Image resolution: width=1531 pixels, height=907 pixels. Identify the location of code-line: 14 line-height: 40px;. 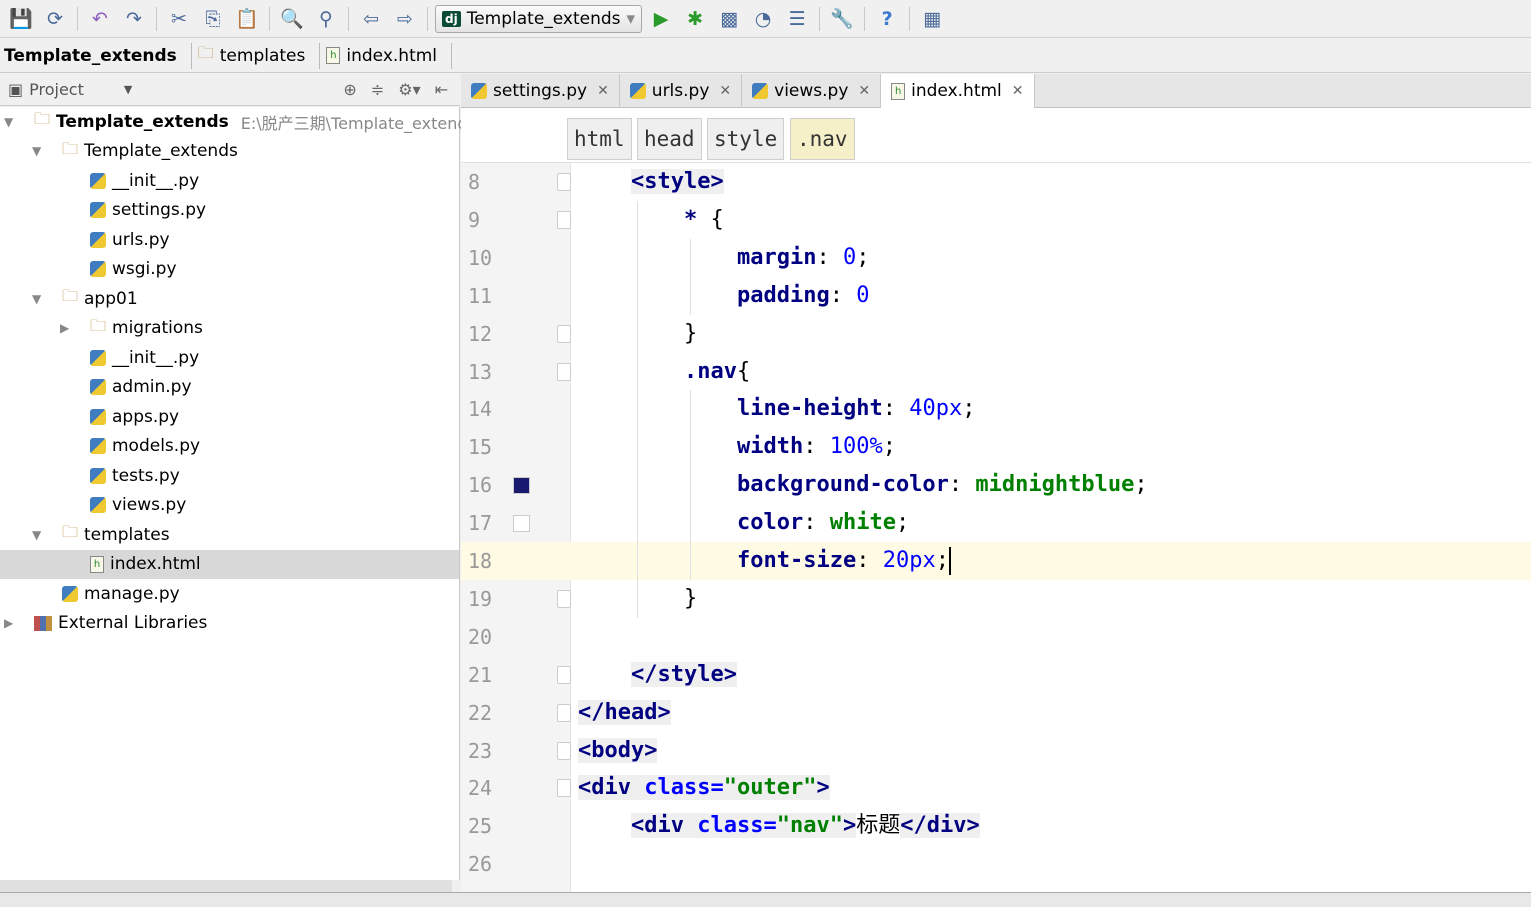
(996, 409).